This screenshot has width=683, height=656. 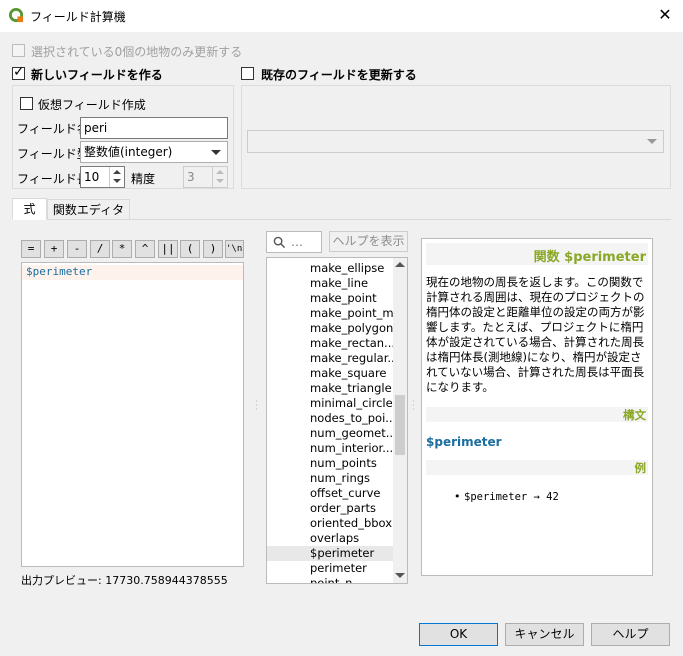 What do you see at coordinates (665, 16) in the screenshot?
I see `close-icon: ✕` at bounding box center [665, 16].